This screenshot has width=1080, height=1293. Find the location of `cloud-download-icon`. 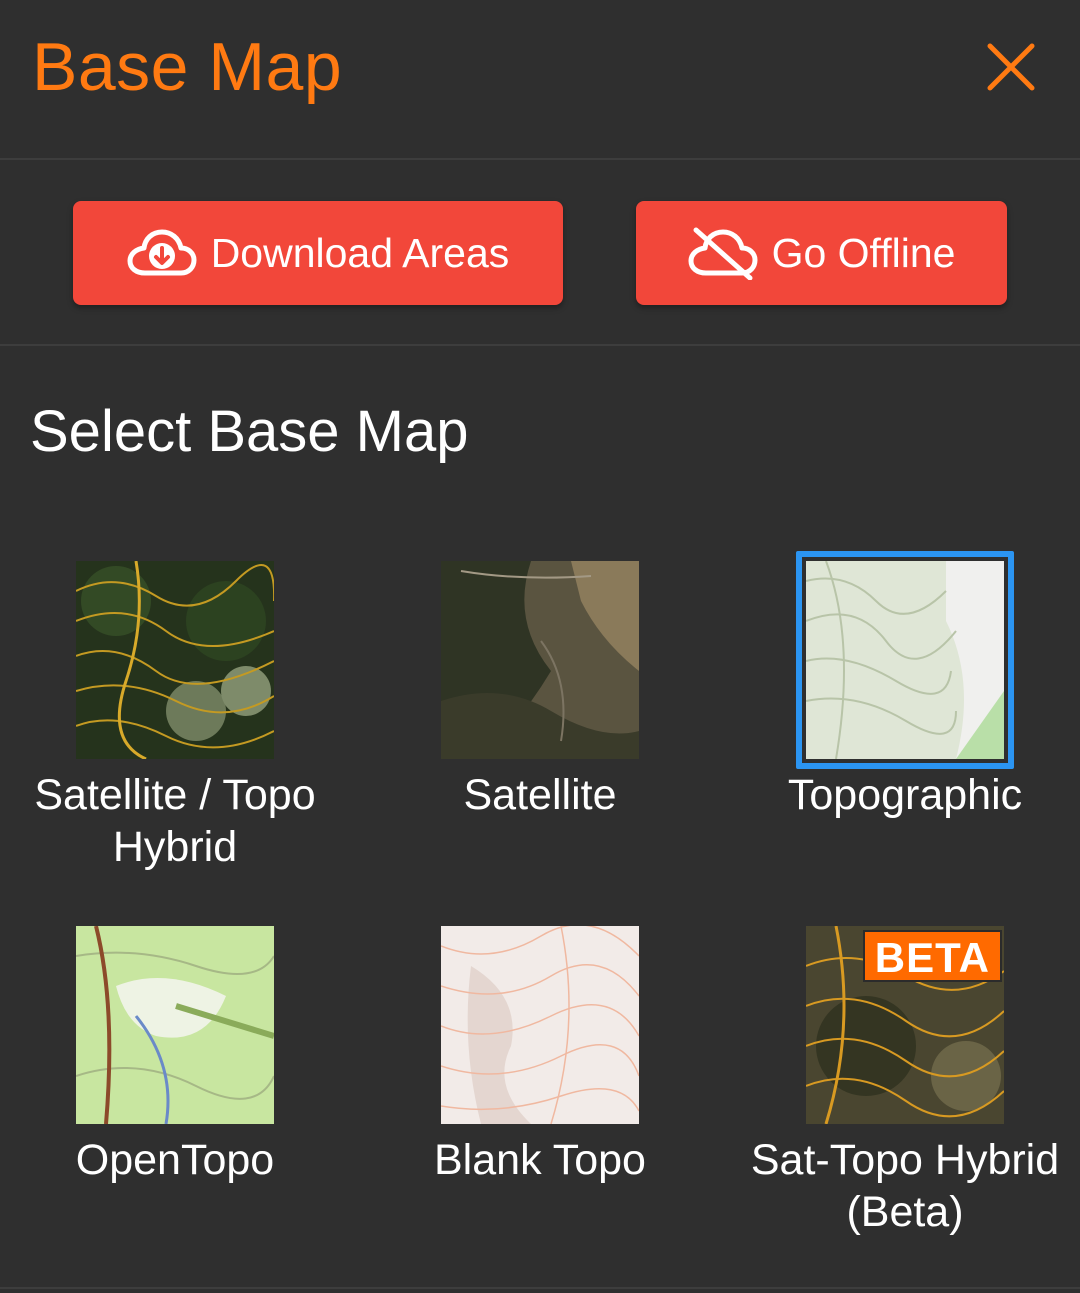

cloud-download-icon is located at coordinates (162, 252).